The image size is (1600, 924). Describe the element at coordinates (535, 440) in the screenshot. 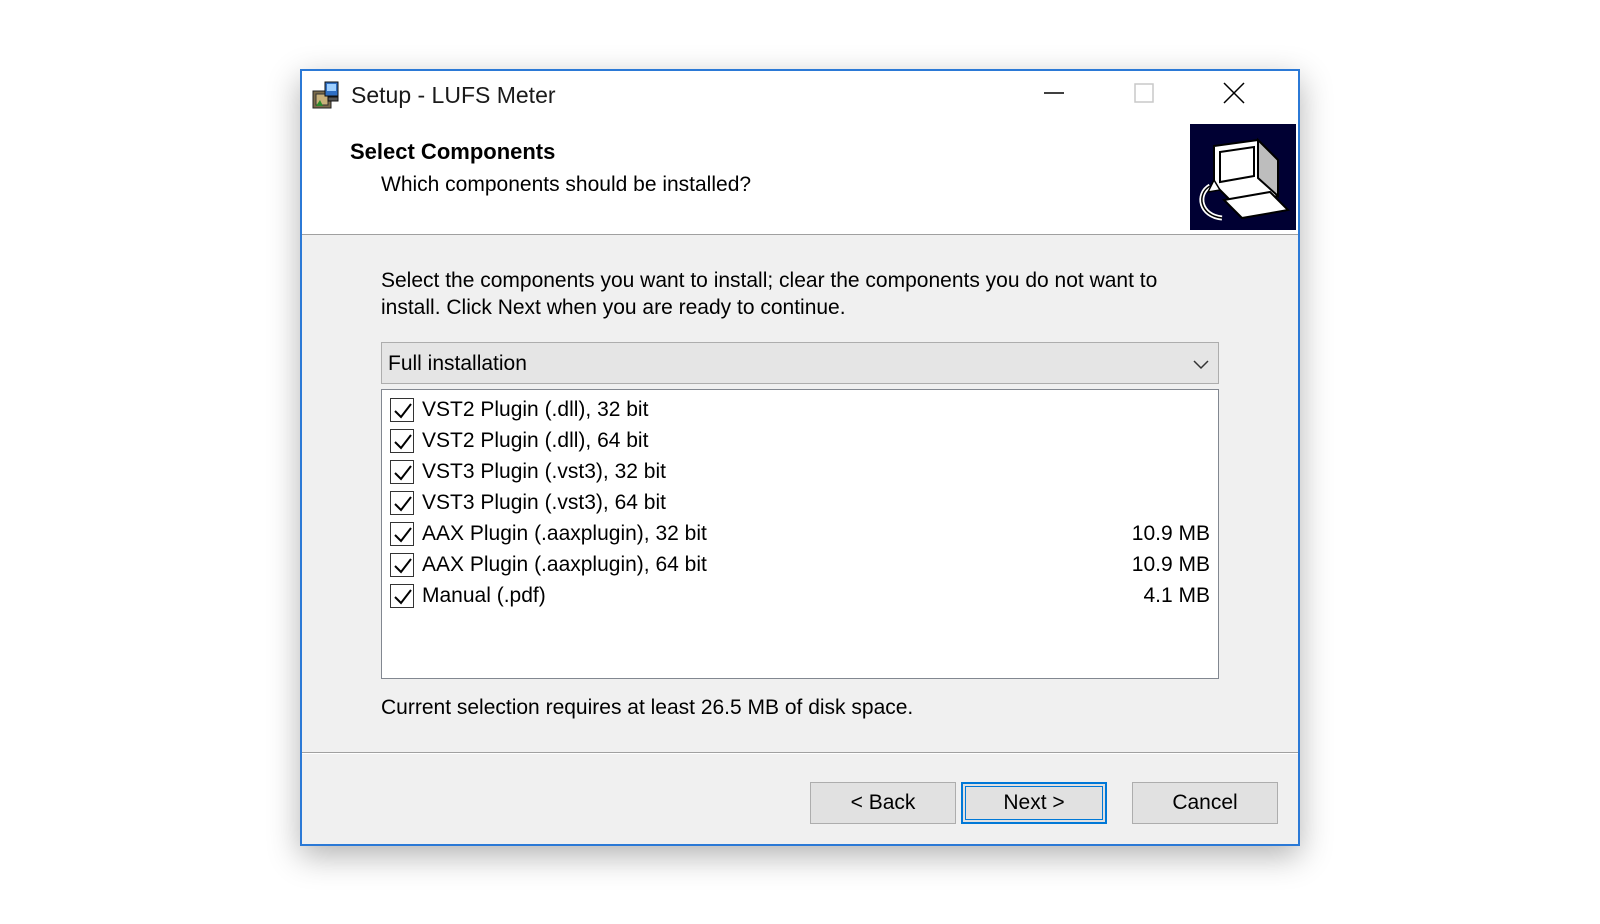

I see `component-label: VST2 Plugin (.dll), 64 bit` at that location.